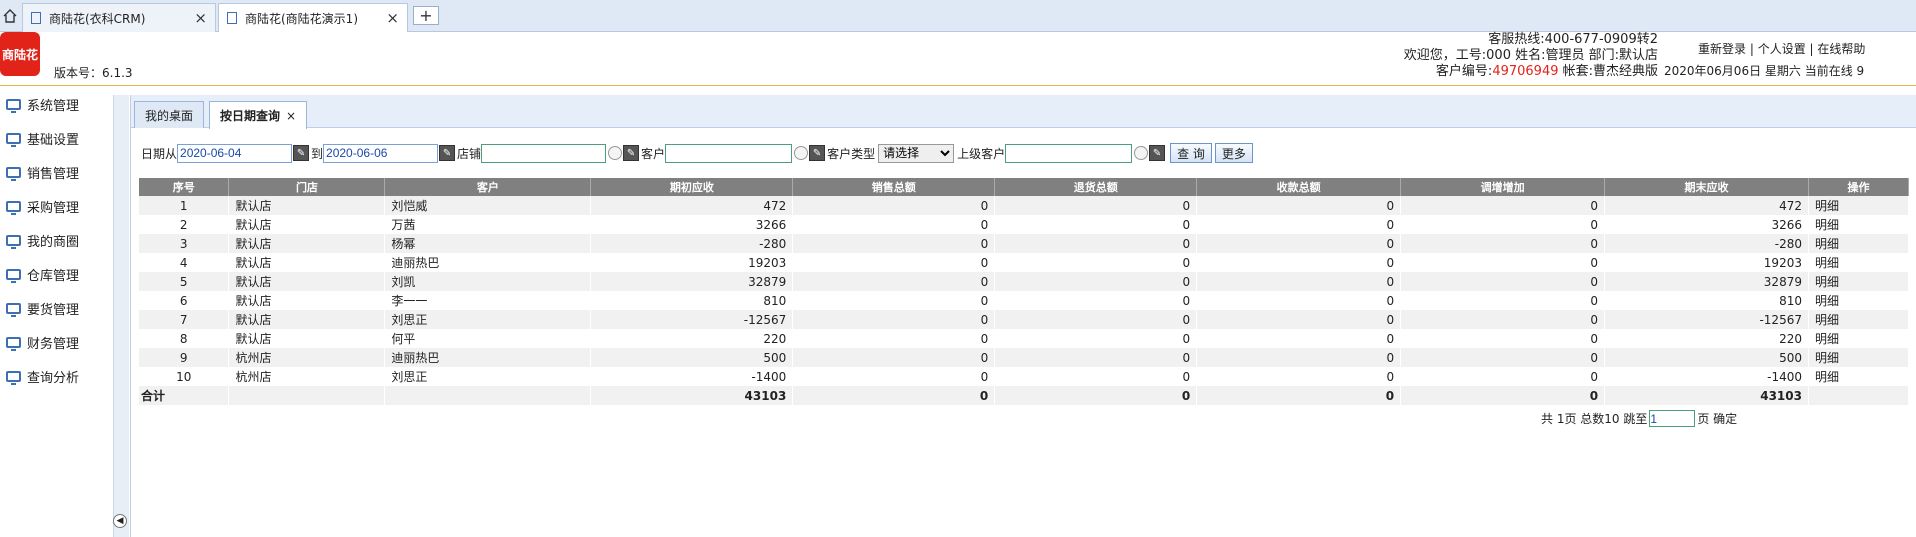  Describe the element at coordinates (426, 15) in the screenshot. I see `new-tab-button: +` at that location.